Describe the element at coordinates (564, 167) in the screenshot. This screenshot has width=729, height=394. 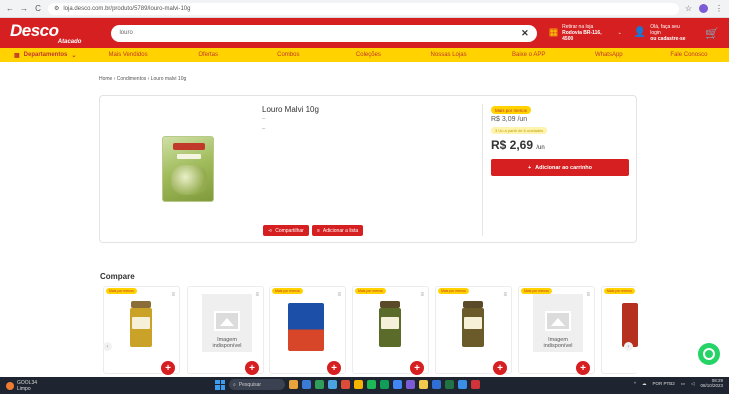
I see `add-to-cart-label: Adicionar ao carrinho` at that location.